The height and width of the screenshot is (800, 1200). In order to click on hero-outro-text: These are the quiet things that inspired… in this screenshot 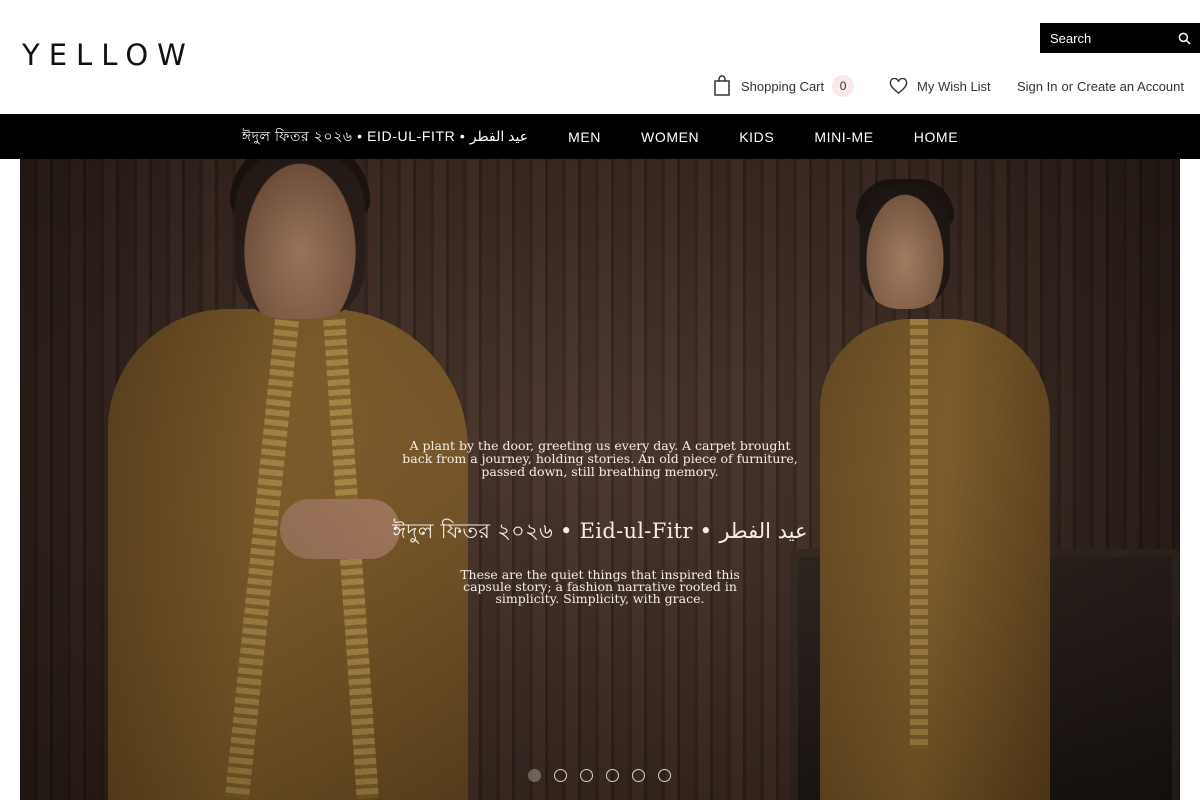, I will do `click(600, 587)`.